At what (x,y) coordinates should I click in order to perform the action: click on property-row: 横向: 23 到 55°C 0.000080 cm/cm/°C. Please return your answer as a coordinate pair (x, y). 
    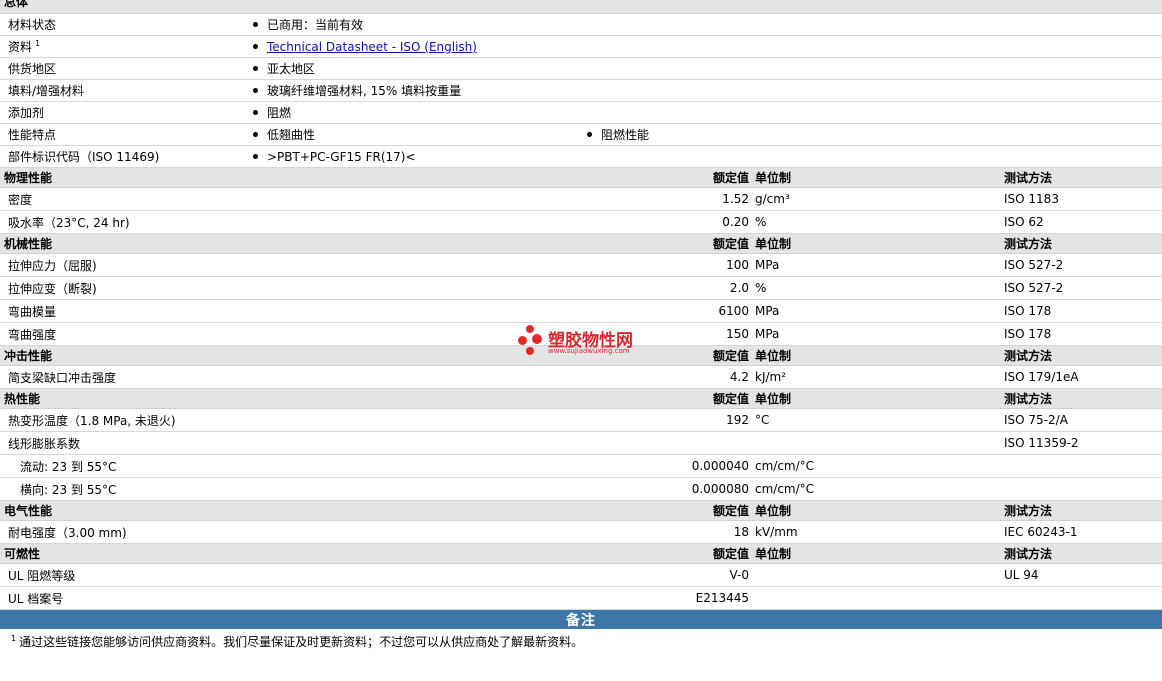
    Looking at the image, I should click on (581, 489).